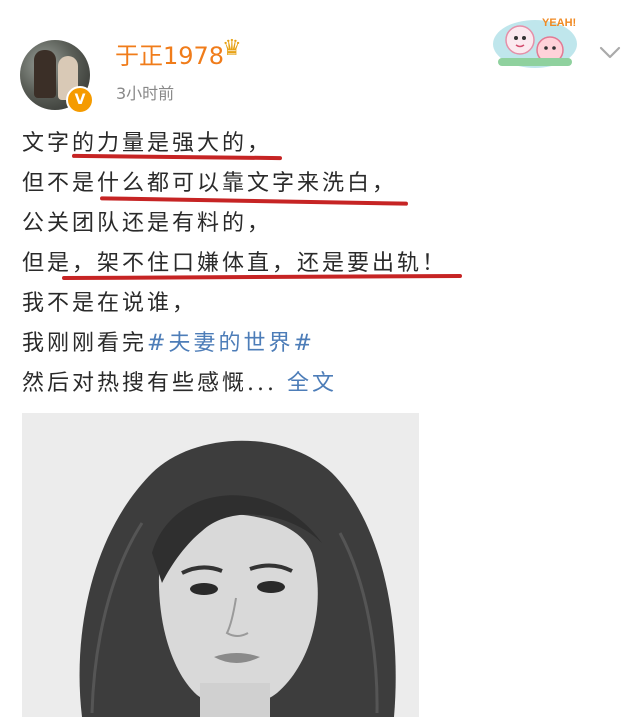 The image size is (640, 717). I want to click on post-line: 我刚刚看完#夫妻的世界#, so click(322, 344).